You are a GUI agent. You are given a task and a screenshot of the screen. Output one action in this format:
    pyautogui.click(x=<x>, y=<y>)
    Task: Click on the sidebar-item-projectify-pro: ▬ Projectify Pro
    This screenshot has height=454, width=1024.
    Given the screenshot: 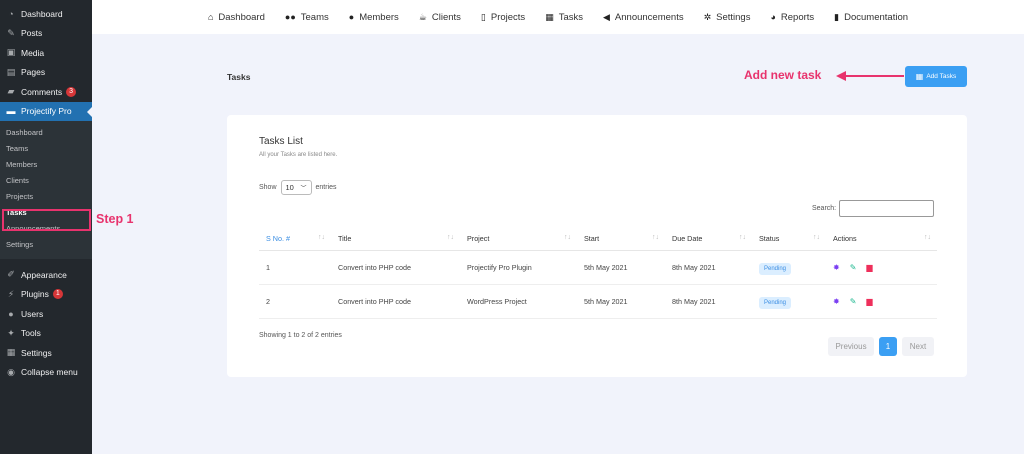 What is the action you would take?
    pyautogui.click(x=46, y=111)
    